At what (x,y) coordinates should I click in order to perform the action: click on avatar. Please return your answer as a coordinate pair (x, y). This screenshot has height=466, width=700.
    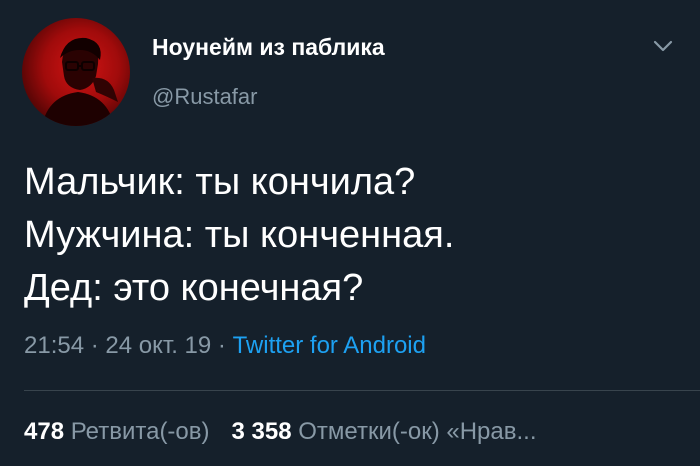
    Looking at the image, I should click on (76, 72).